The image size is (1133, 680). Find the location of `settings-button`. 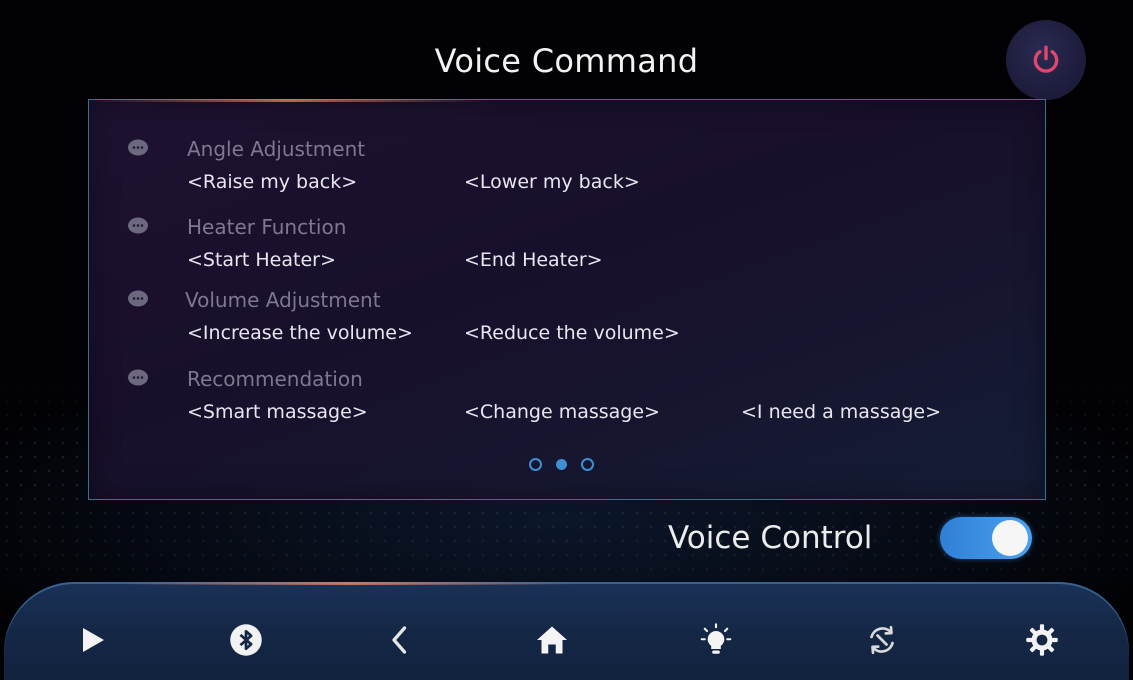

settings-button is located at coordinates (1042, 640).